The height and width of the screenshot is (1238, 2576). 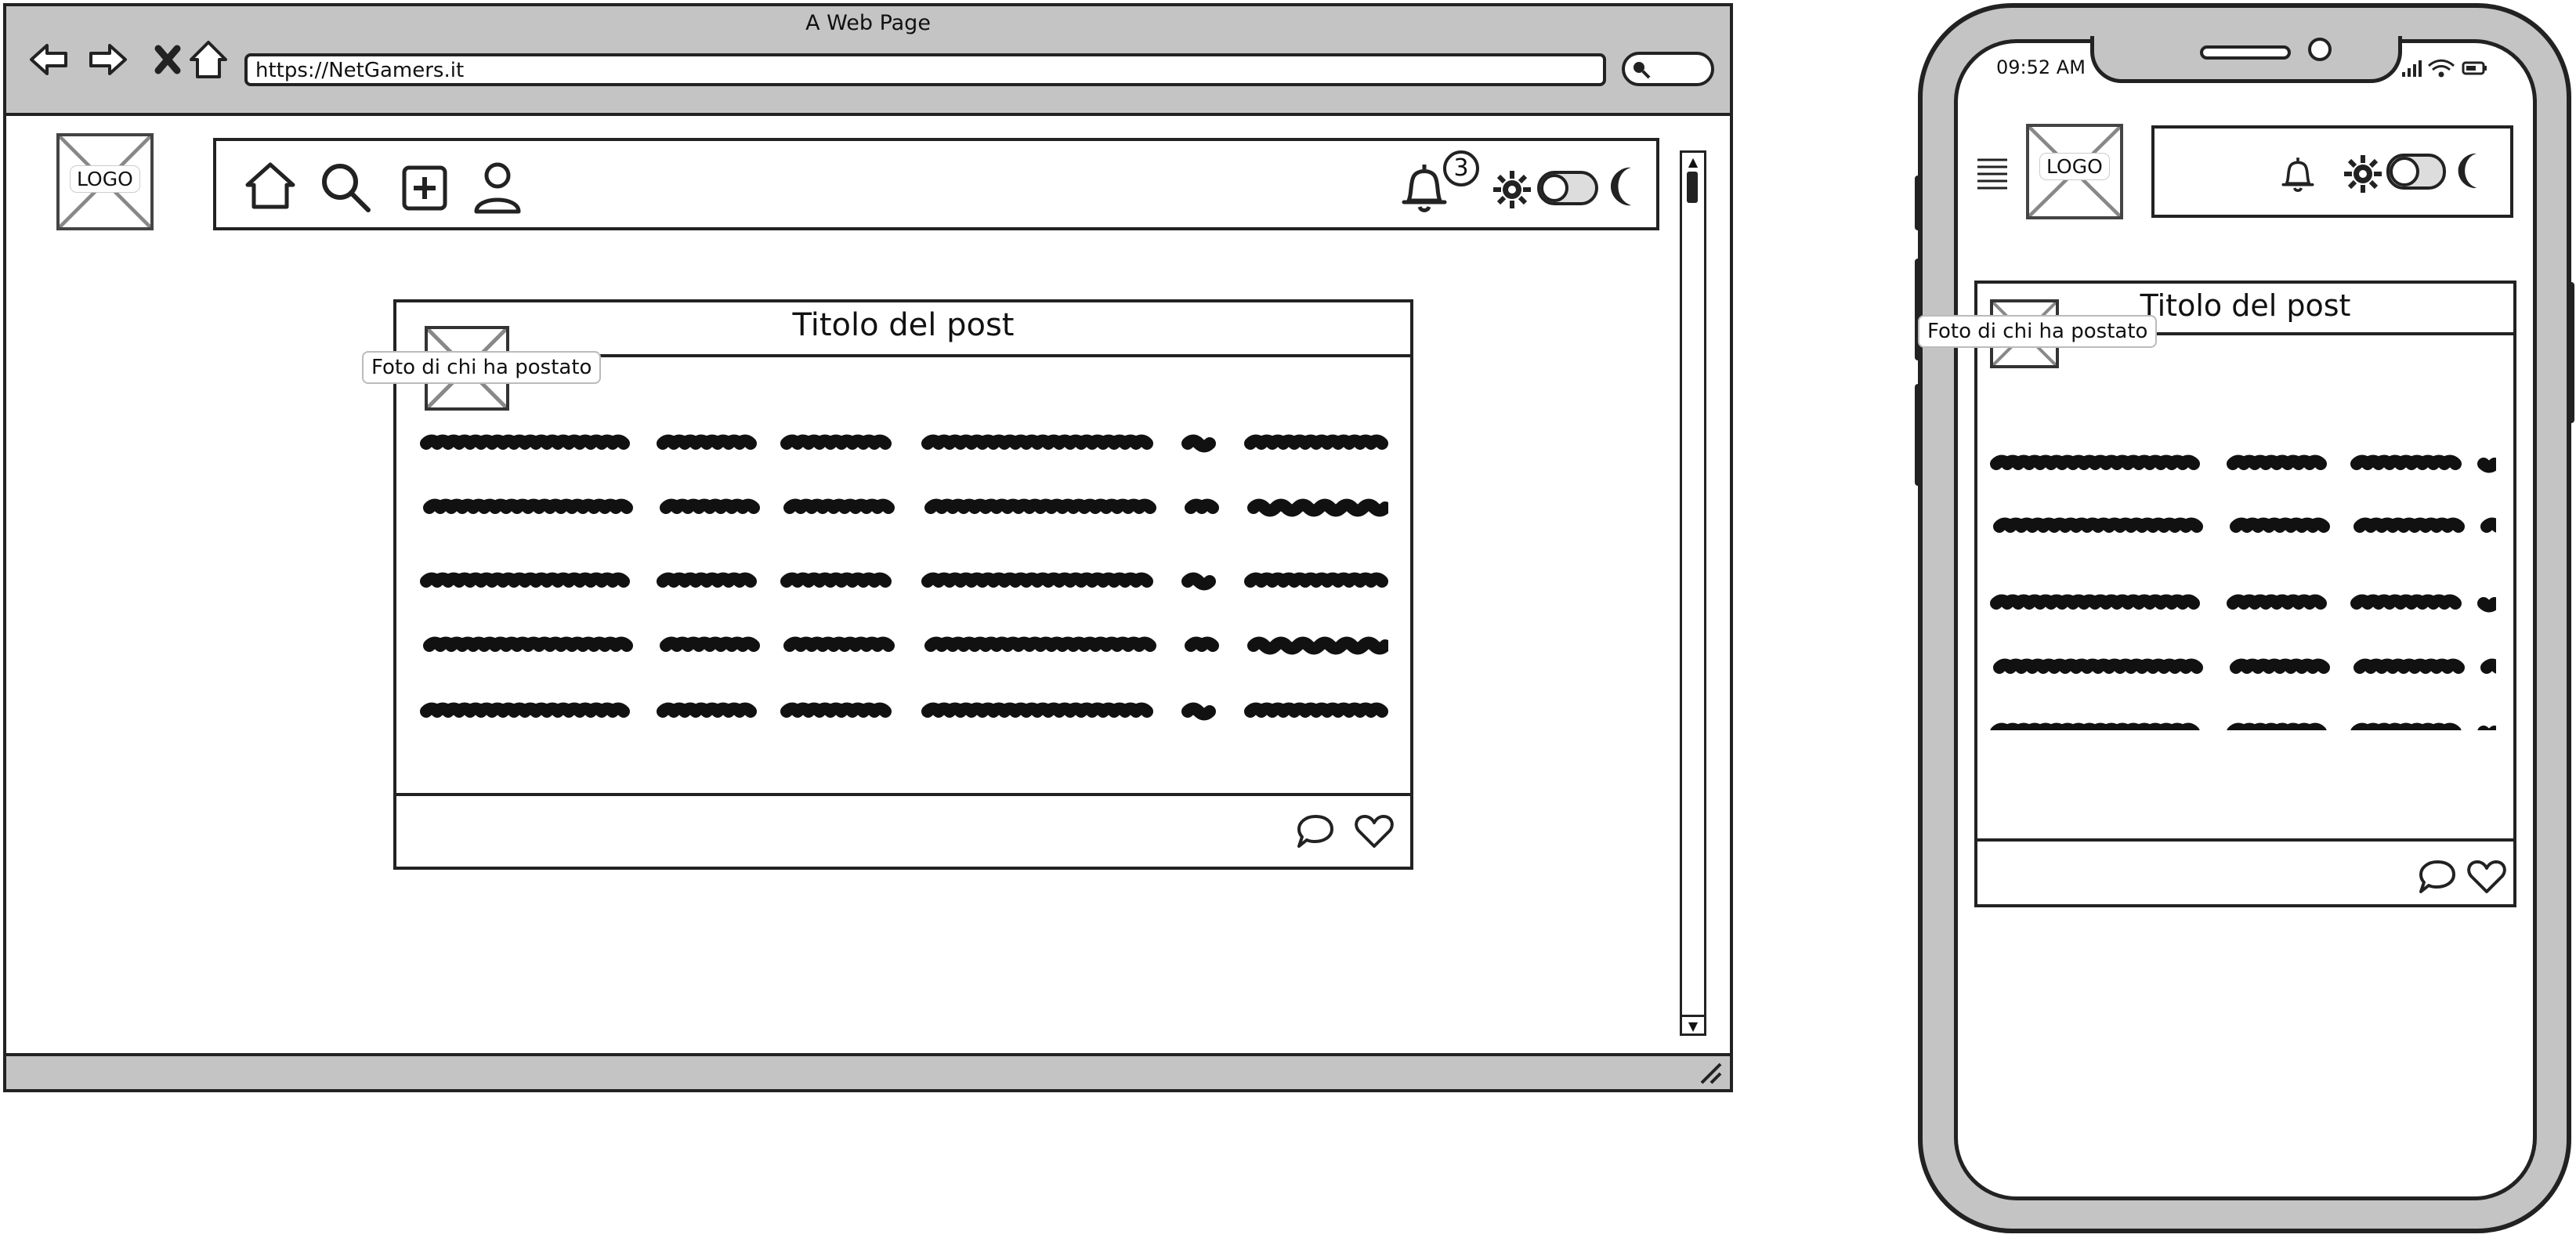 What do you see at coordinates (1709, 1072) in the screenshot?
I see `resize-grip-icon` at bounding box center [1709, 1072].